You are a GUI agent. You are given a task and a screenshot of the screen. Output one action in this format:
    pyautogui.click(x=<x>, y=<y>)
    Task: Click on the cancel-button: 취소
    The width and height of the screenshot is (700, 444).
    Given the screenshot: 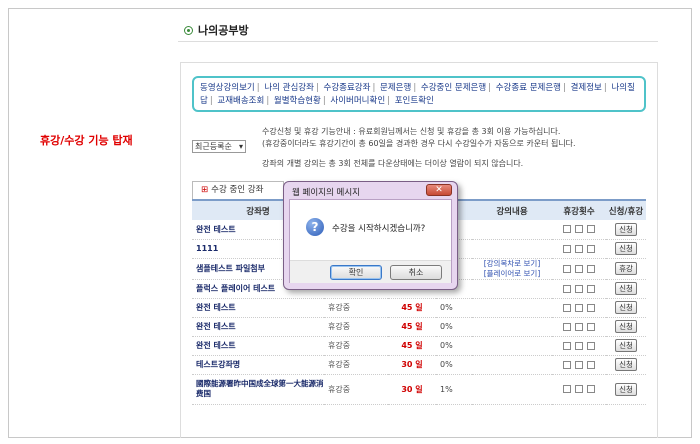 What is the action you would take?
    pyautogui.click(x=416, y=272)
    